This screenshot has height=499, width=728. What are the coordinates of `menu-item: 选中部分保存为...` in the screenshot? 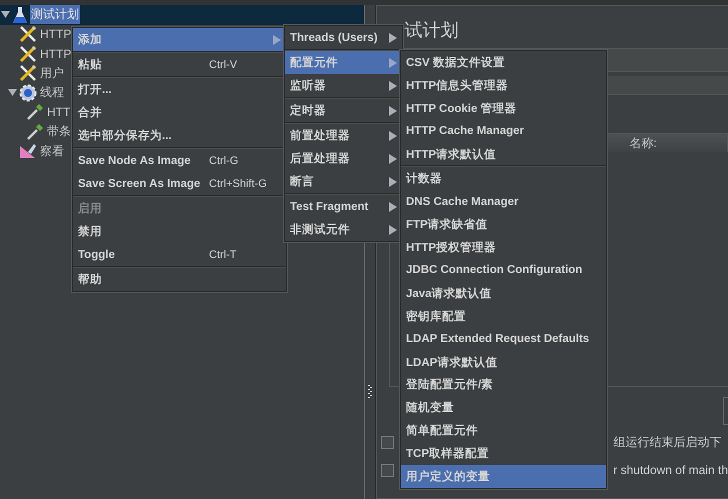 It's located at (179, 135).